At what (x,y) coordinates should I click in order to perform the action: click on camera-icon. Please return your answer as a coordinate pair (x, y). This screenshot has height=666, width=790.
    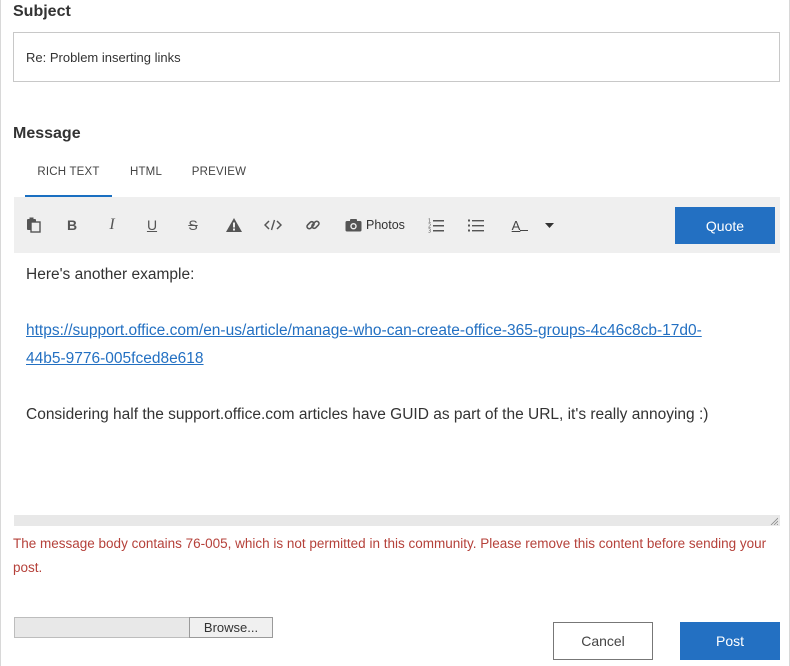
    Looking at the image, I should click on (353, 225).